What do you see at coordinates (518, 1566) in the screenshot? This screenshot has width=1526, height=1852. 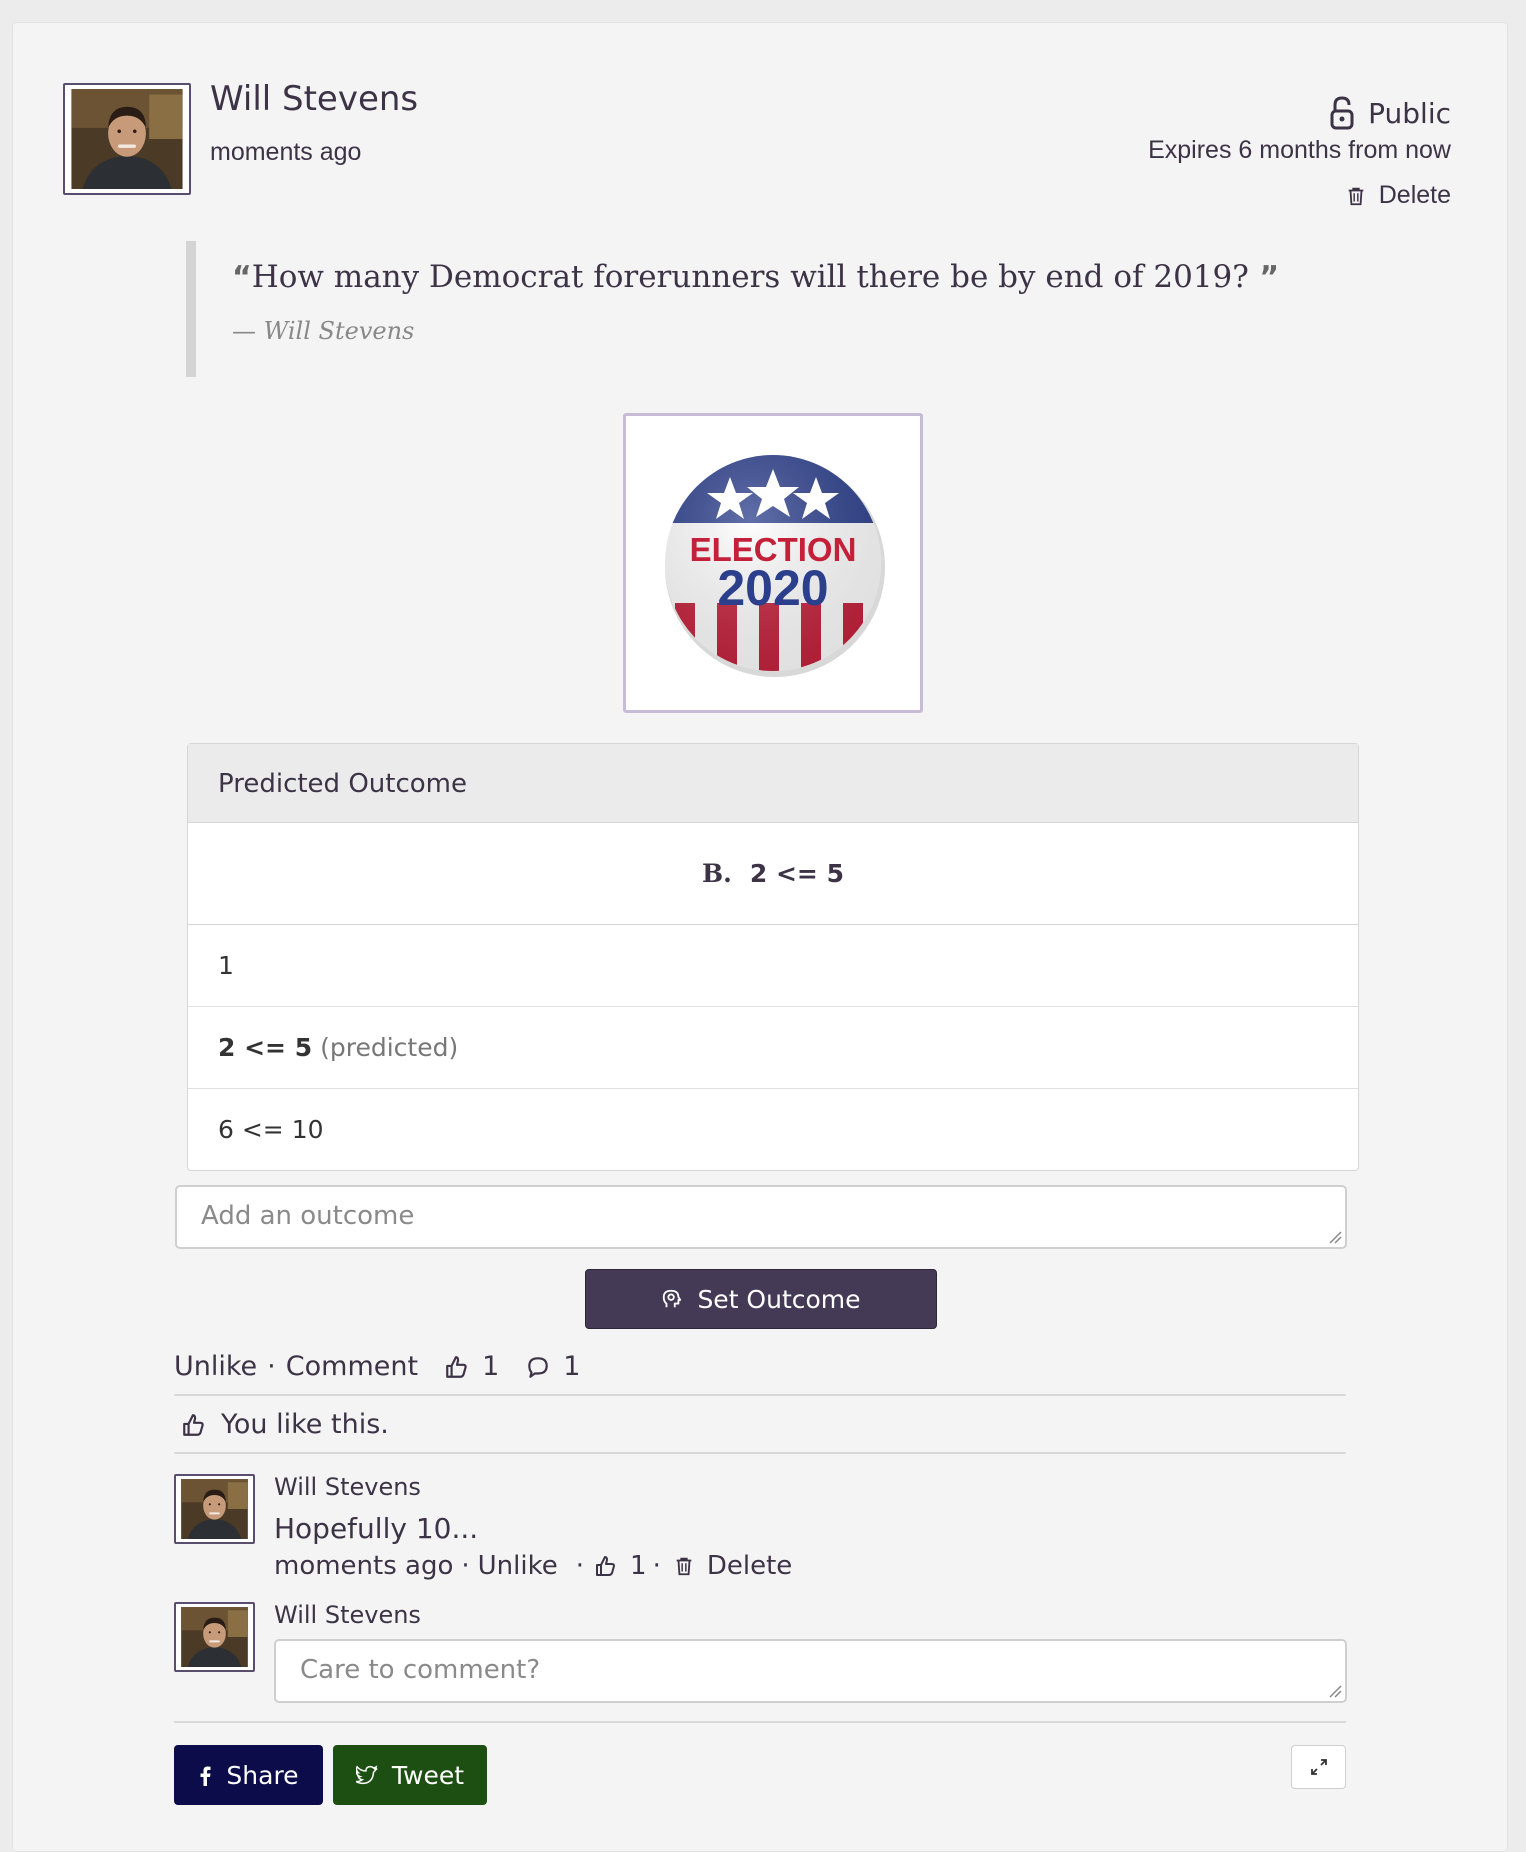 I see `comment-unlike-link: Unlike` at bounding box center [518, 1566].